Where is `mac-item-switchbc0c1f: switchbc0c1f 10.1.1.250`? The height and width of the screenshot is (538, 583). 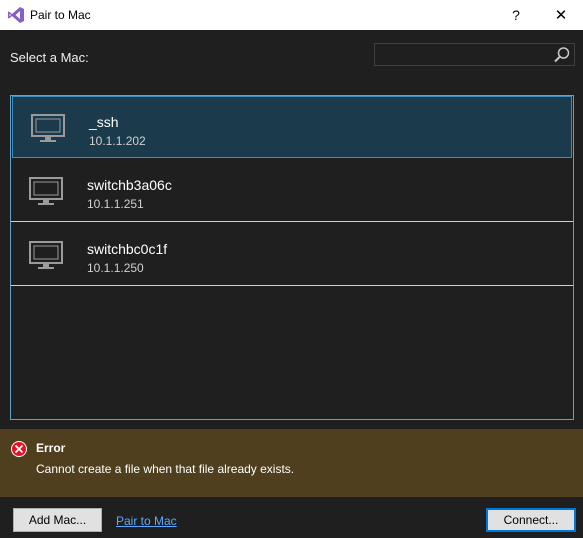 mac-item-switchbc0c1f: switchbc0c1f 10.1.1.250 is located at coordinates (292, 255).